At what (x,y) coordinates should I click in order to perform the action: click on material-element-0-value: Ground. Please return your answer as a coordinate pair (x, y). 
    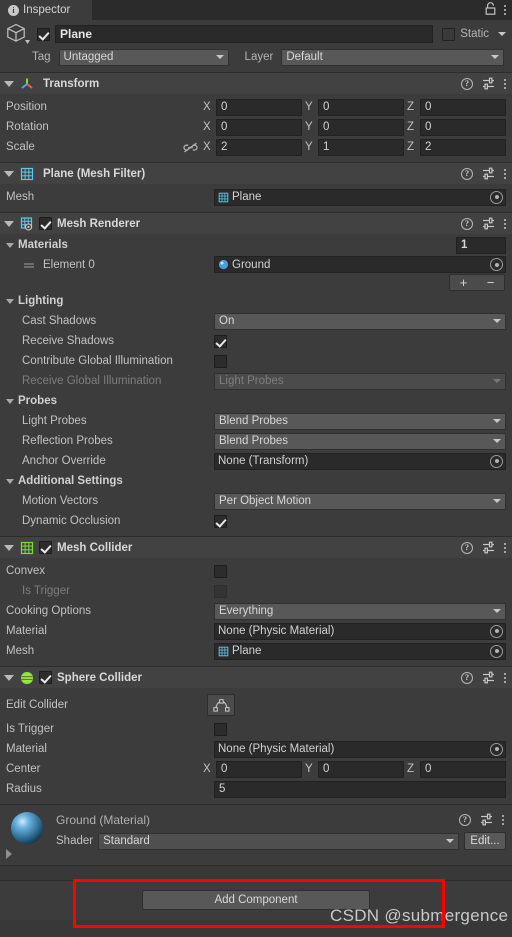
    Looking at the image, I should click on (251, 264).